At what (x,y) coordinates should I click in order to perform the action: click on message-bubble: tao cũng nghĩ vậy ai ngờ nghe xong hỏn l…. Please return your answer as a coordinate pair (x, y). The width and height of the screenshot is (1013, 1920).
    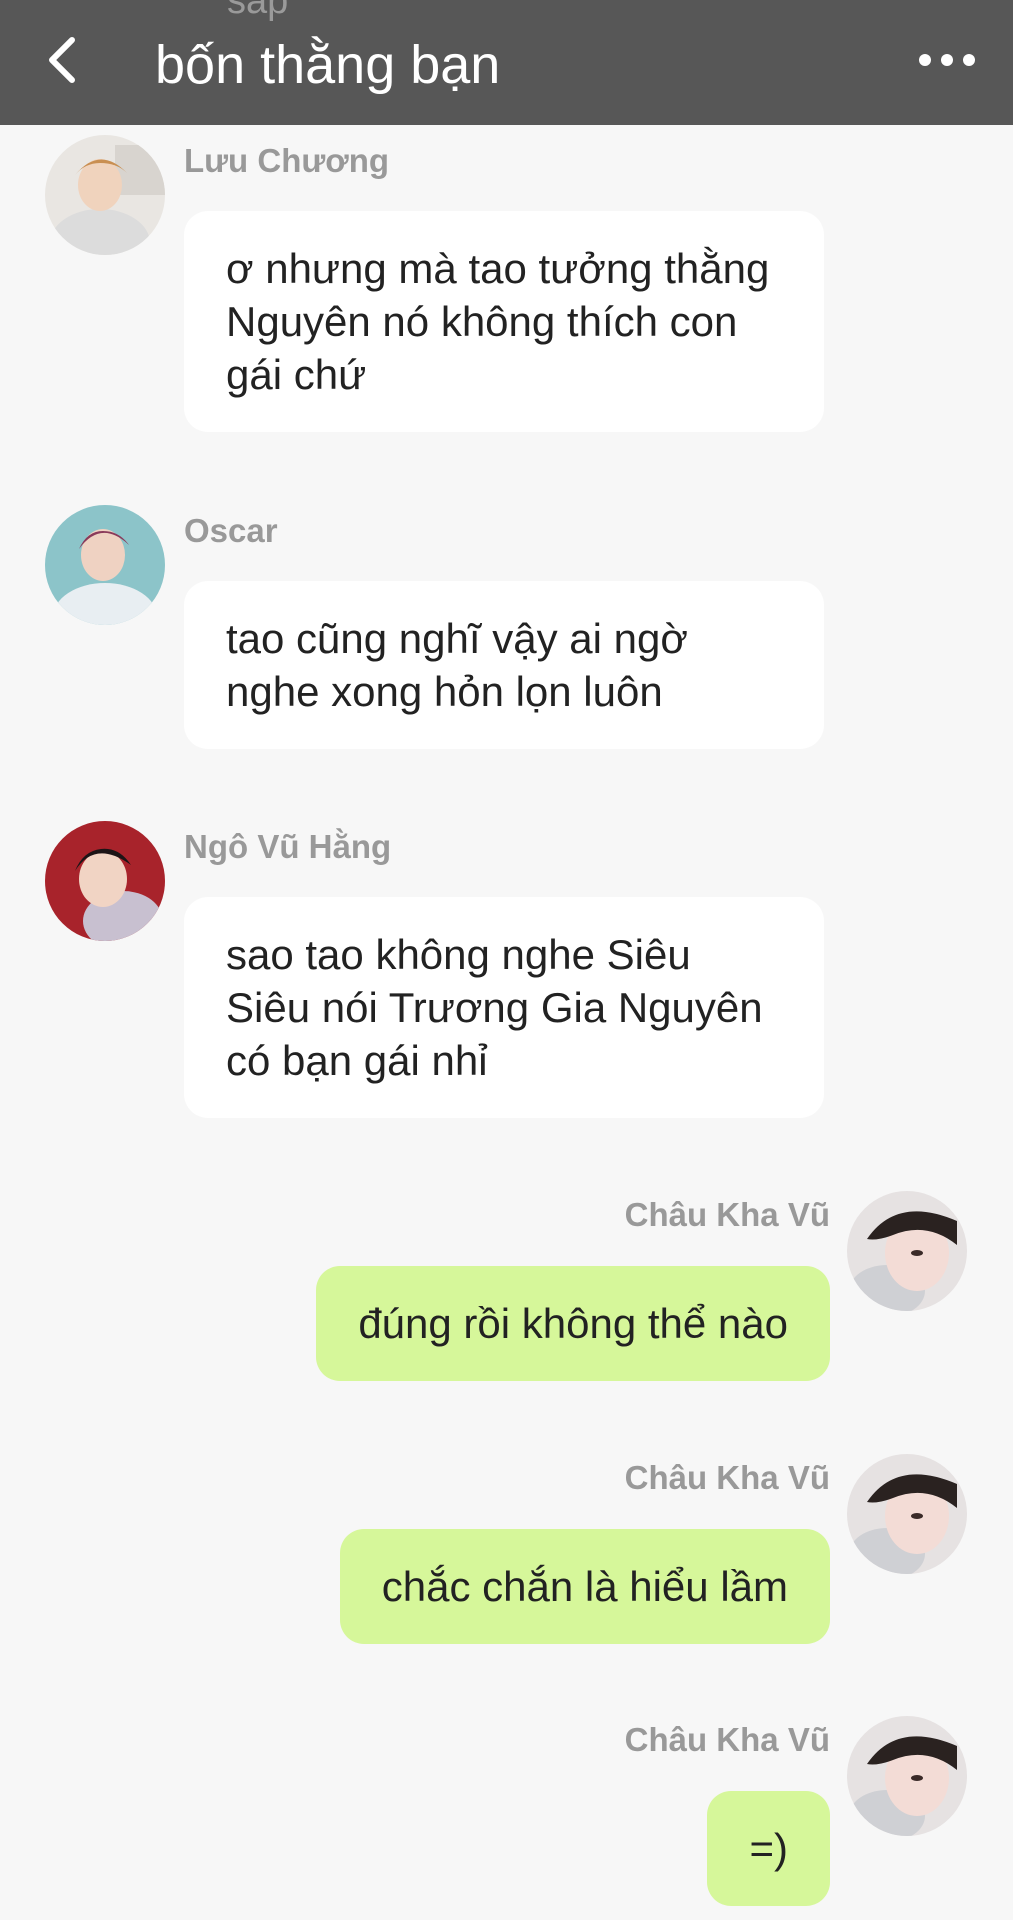
    Looking at the image, I should click on (504, 665).